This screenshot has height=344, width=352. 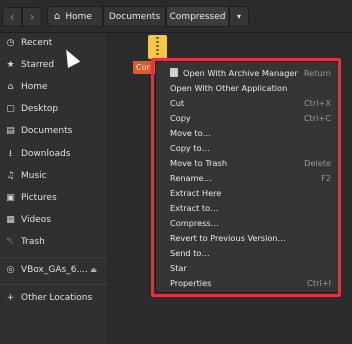 What do you see at coordinates (157, 47) in the screenshot?
I see `zip-file-icon` at bounding box center [157, 47].